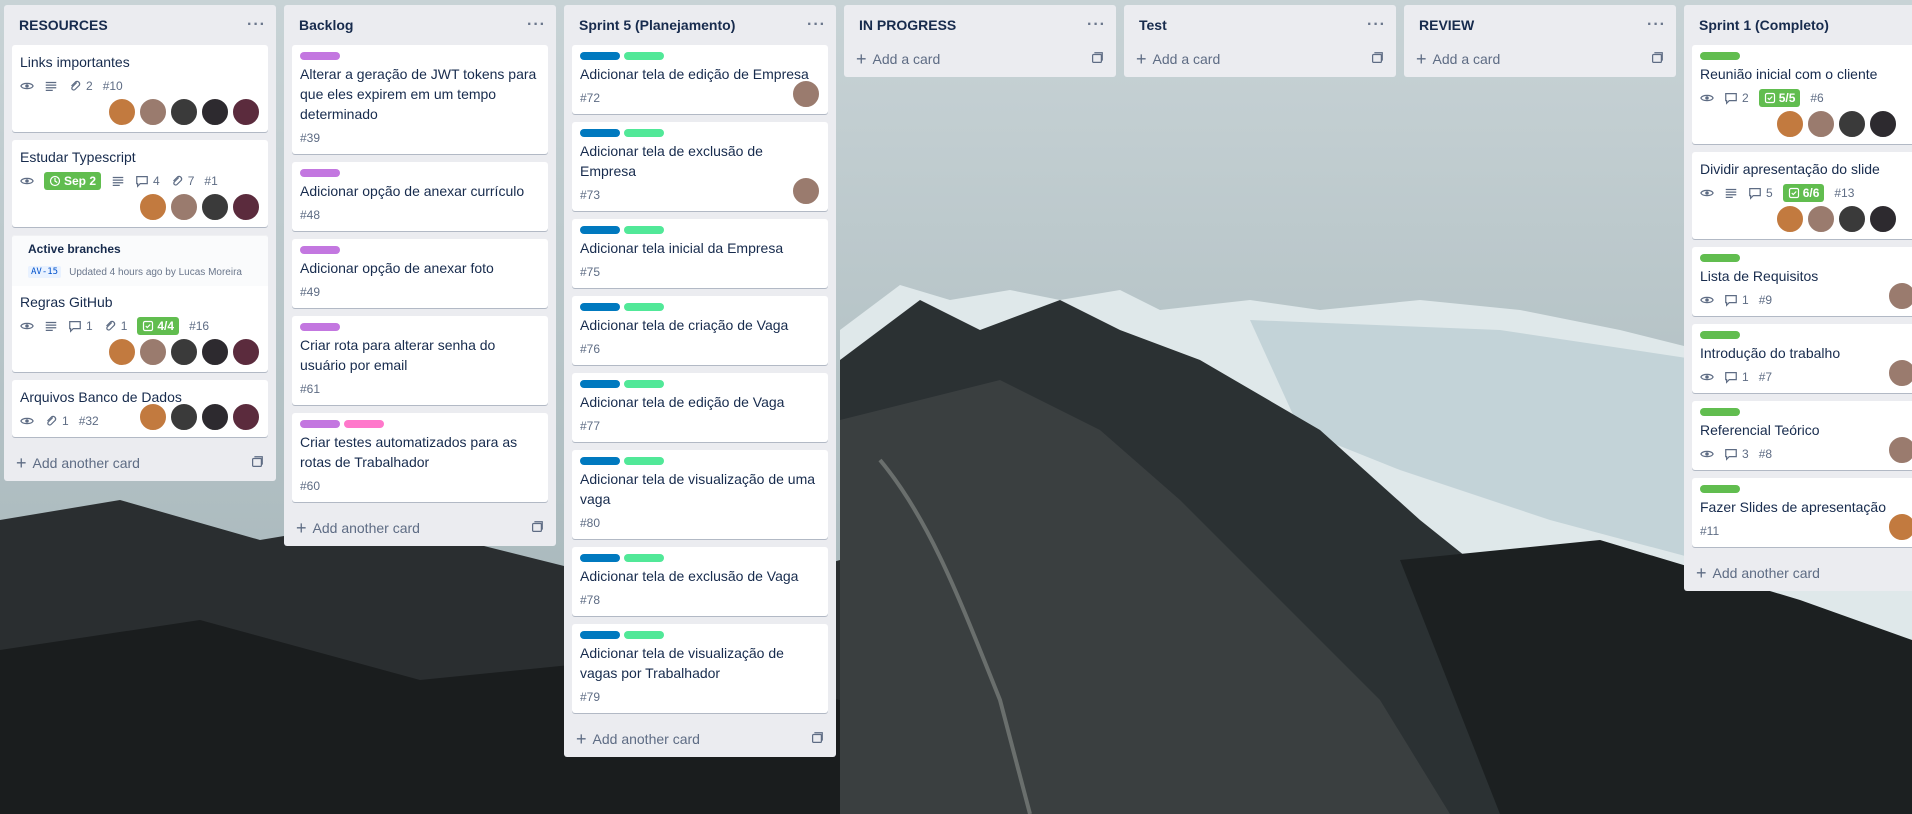  Describe the element at coordinates (73, 181) in the screenshot. I see `due-date-badge: Sep 2` at that location.